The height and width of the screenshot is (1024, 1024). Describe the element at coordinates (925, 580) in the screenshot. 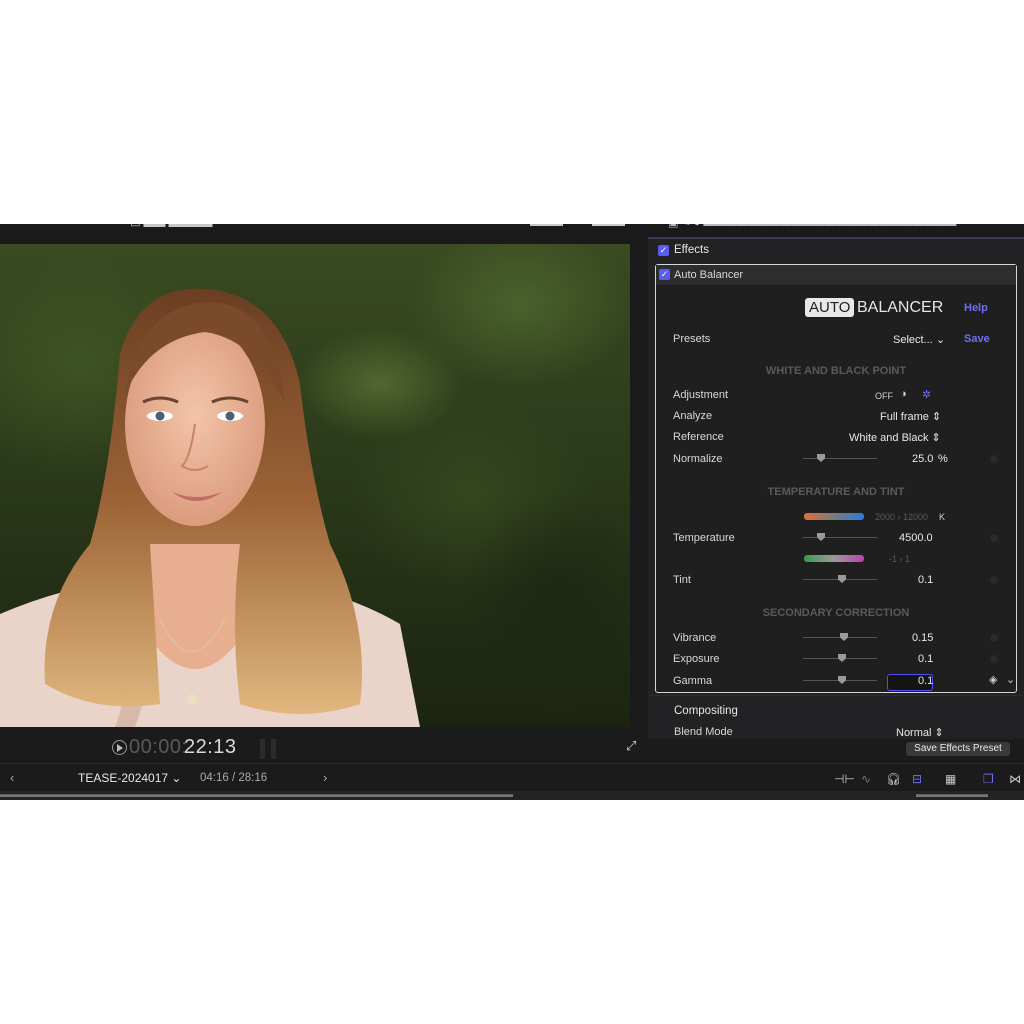

I see `tint-value: 0.1` at that location.